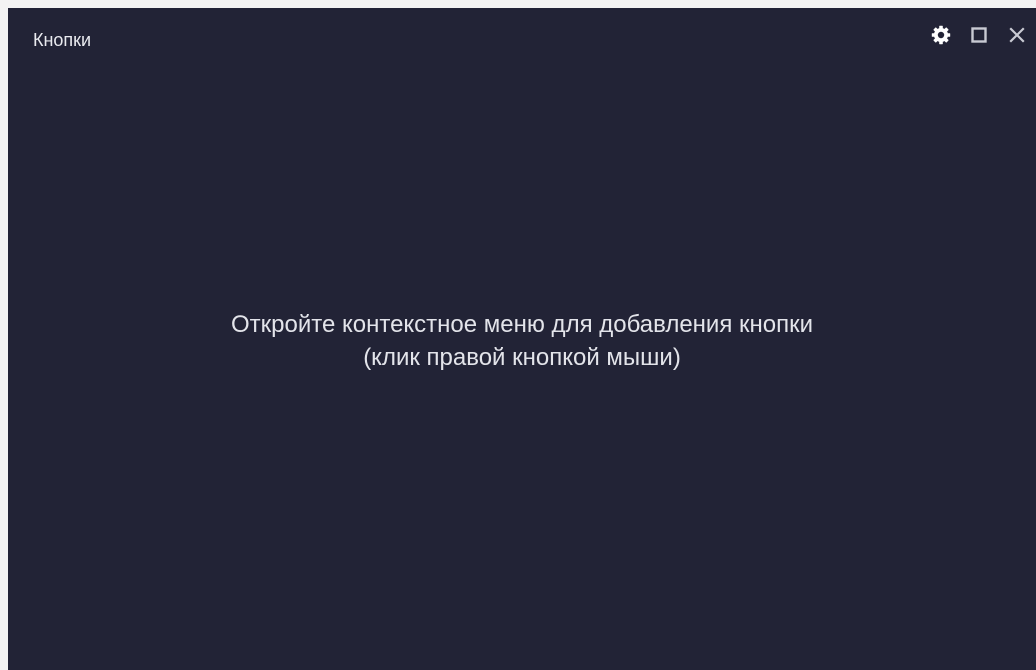 Image resolution: width=1036 pixels, height=670 pixels. I want to click on gear-icon, so click(941, 35).